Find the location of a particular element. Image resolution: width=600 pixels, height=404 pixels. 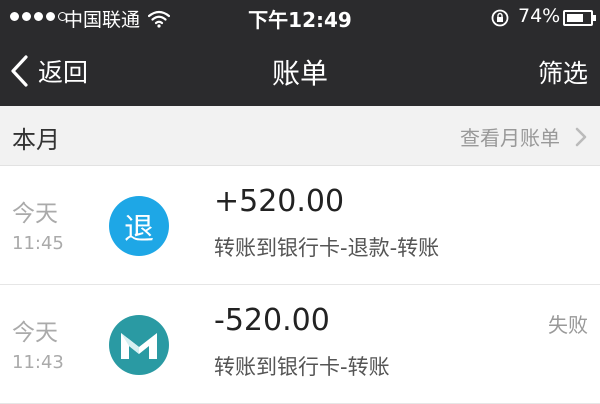

view-monthly-bill-link: 查看月账单 is located at coordinates (524, 136).